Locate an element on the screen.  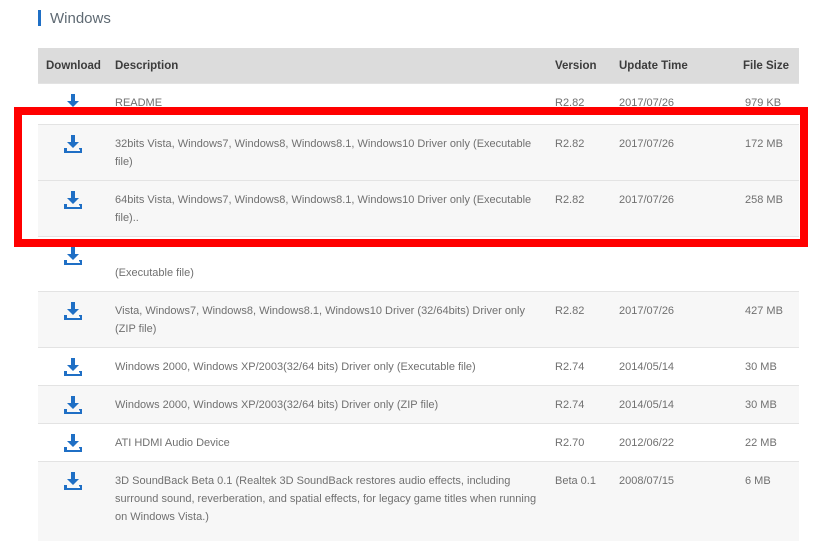
row-size: 258 MB is located at coordinates (764, 200).